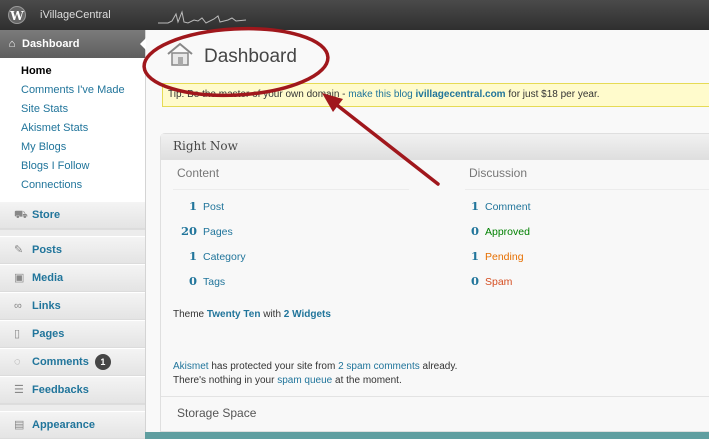 The image size is (709, 439). Describe the element at coordinates (587, 189) in the screenshot. I see `discussion-divider` at that location.